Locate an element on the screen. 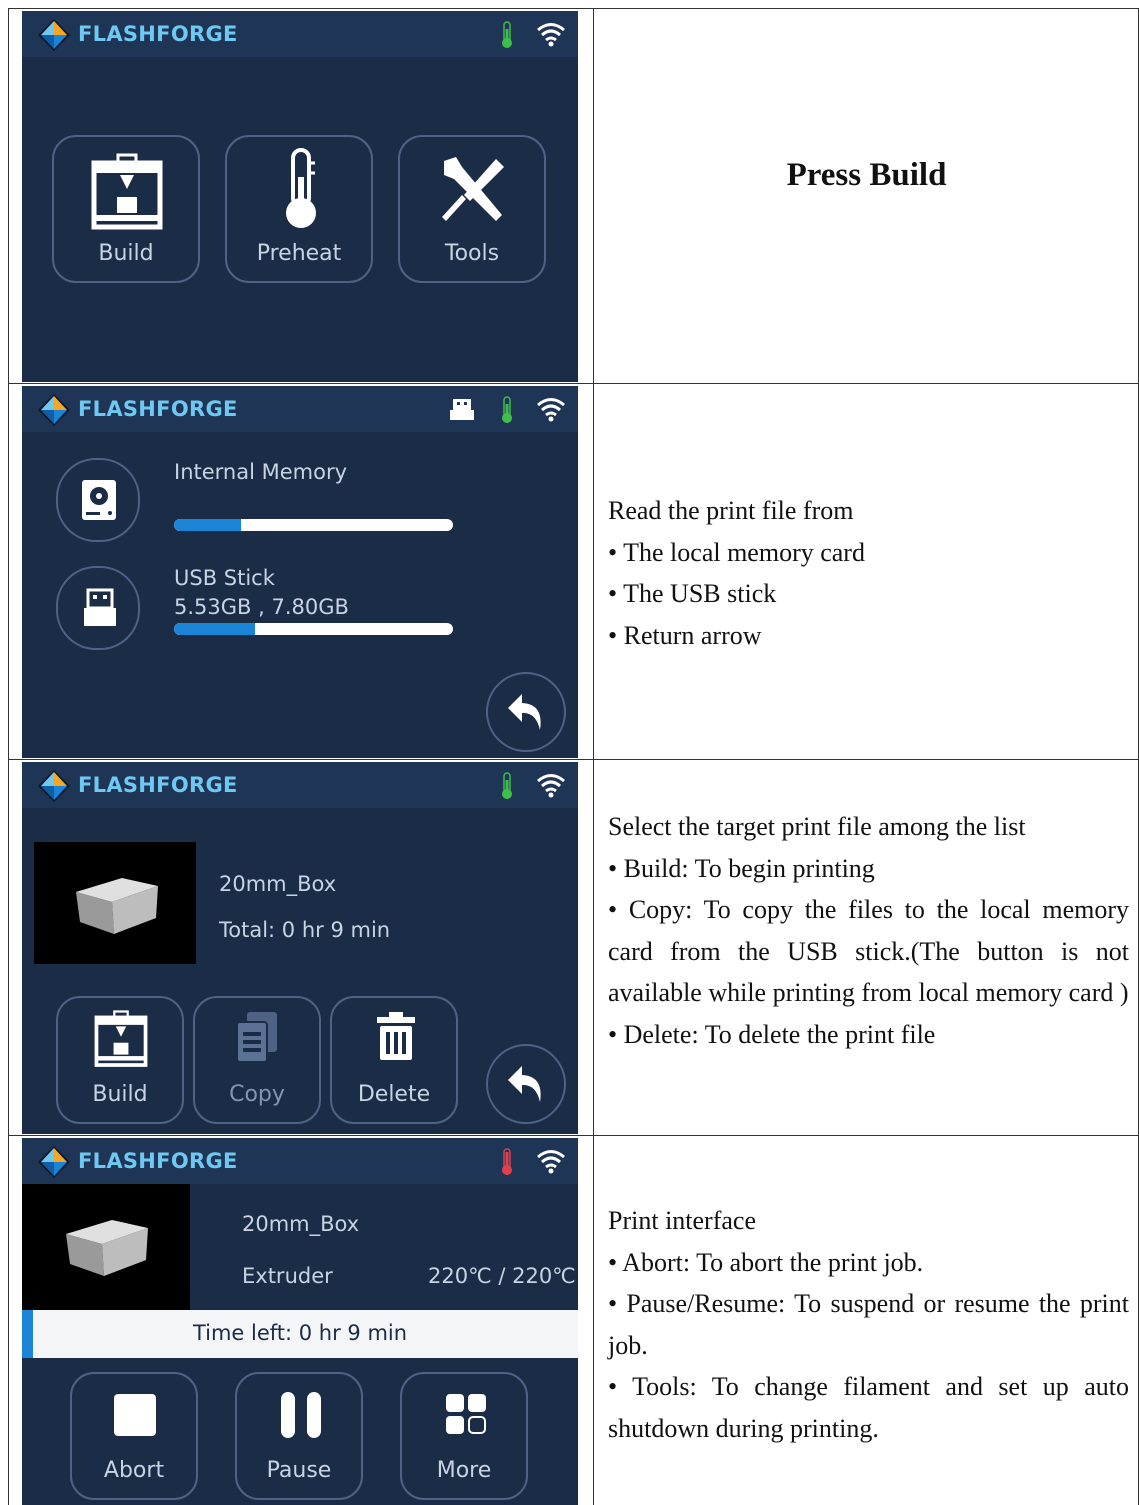  bullet-item: • Abort: To abort the print job. is located at coordinates (766, 1262).